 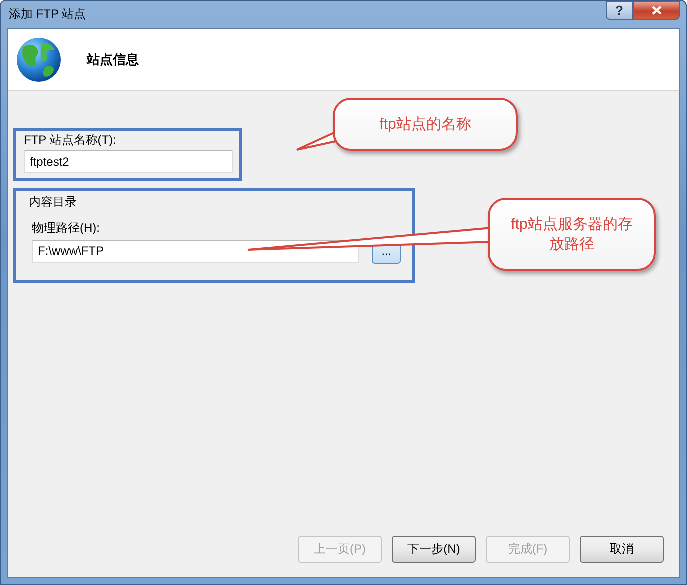 I want to click on page-heading: 站点信息, so click(x=113, y=59).